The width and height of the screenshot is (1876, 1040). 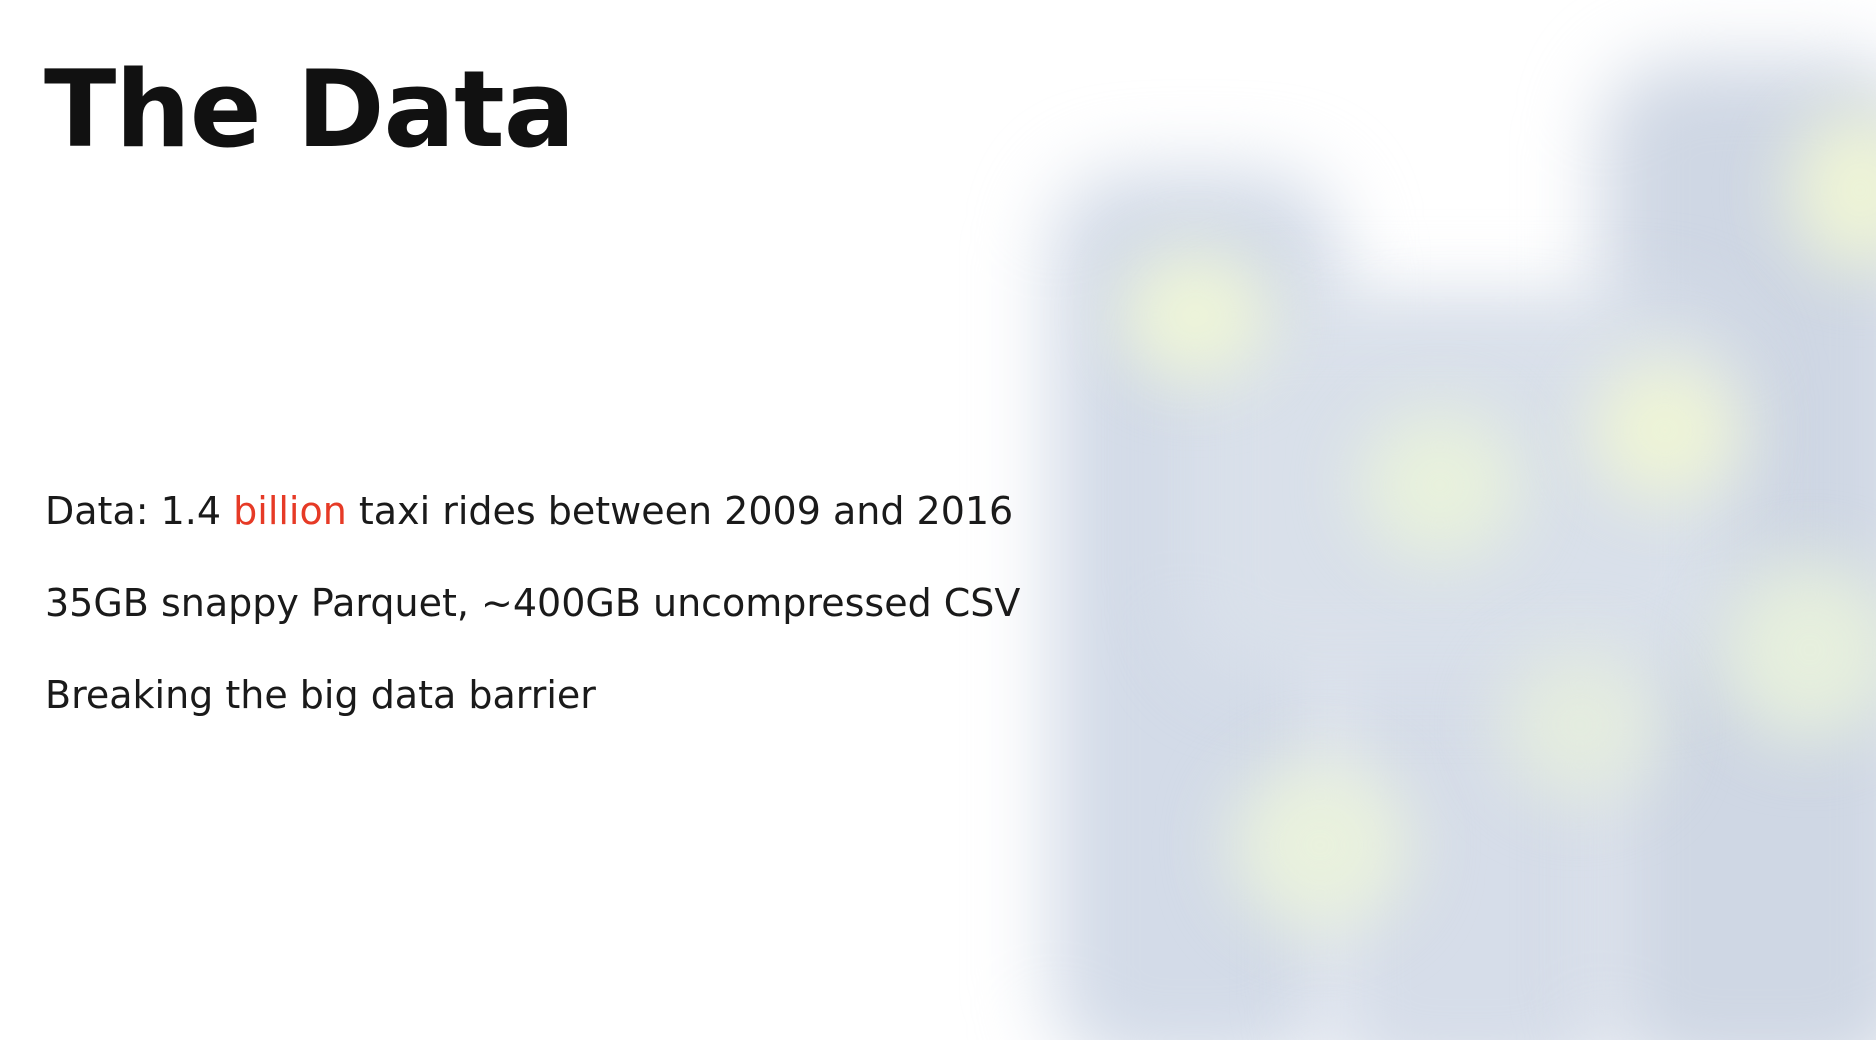 What do you see at coordinates (680, 511) in the screenshot?
I see `bullet-text-suffix: taxi rides between 2009 and 2016` at bounding box center [680, 511].